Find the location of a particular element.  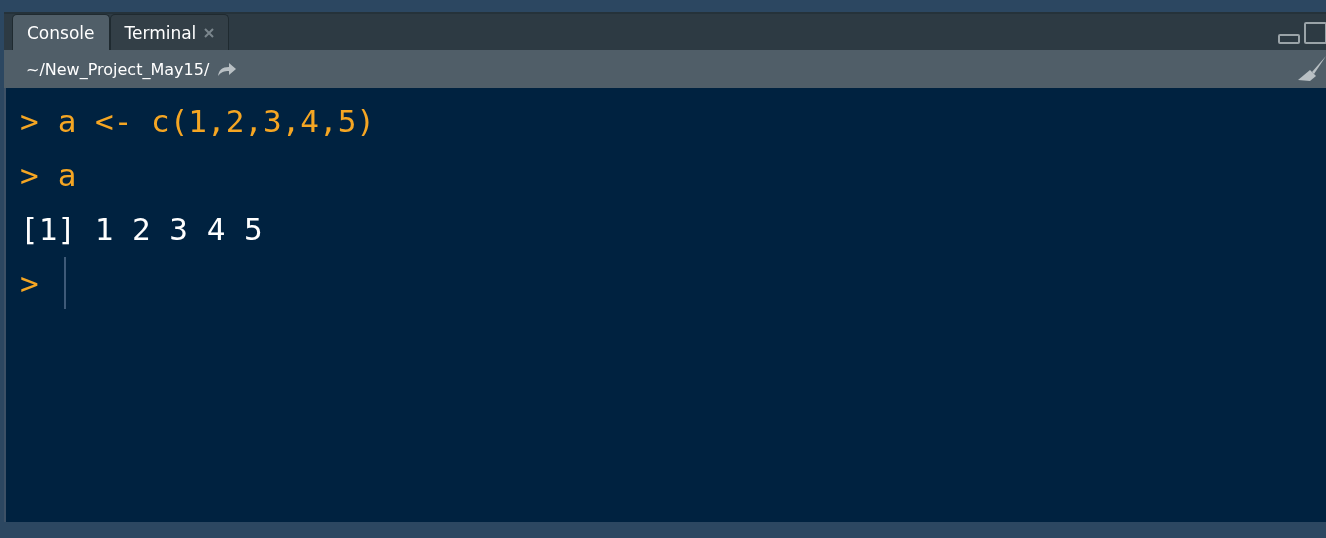

maximize-icon is located at coordinates (1315, 33).